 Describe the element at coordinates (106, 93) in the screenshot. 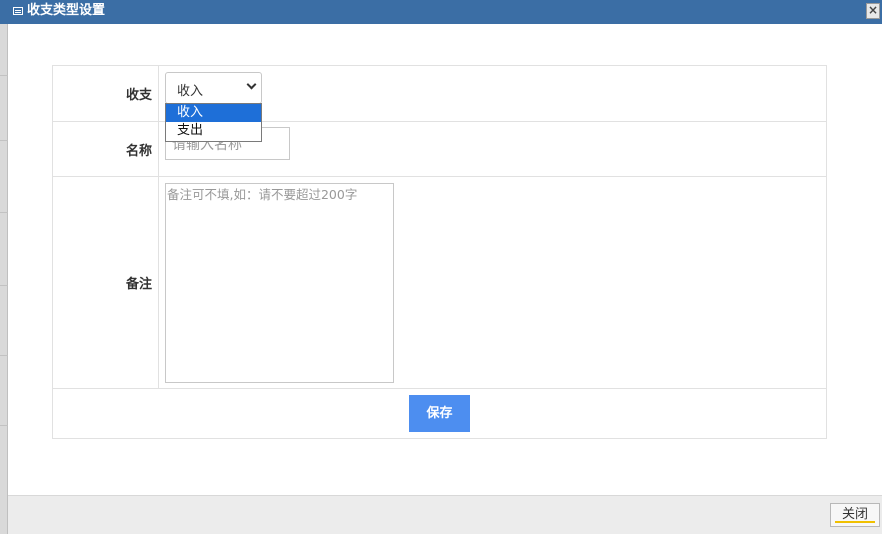

I see `type-label: 收支` at that location.